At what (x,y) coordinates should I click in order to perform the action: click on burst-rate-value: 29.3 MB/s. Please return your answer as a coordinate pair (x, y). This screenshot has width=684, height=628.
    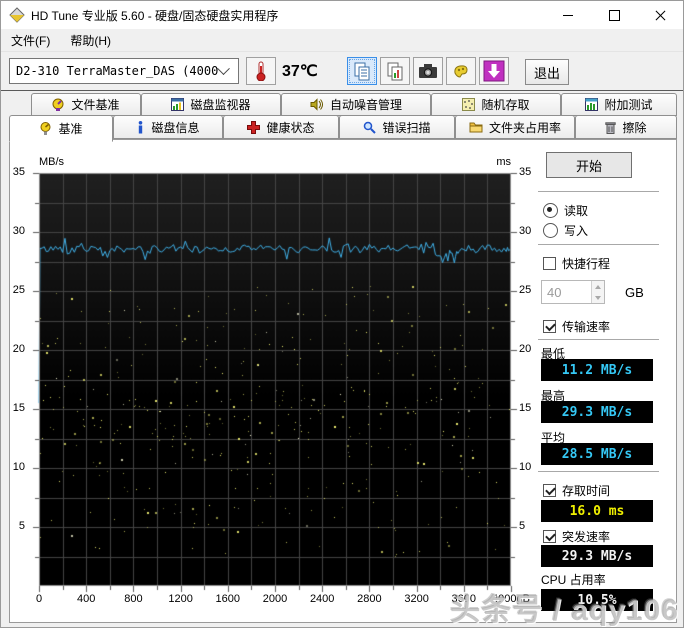
    Looking at the image, I should click on (597, 556).